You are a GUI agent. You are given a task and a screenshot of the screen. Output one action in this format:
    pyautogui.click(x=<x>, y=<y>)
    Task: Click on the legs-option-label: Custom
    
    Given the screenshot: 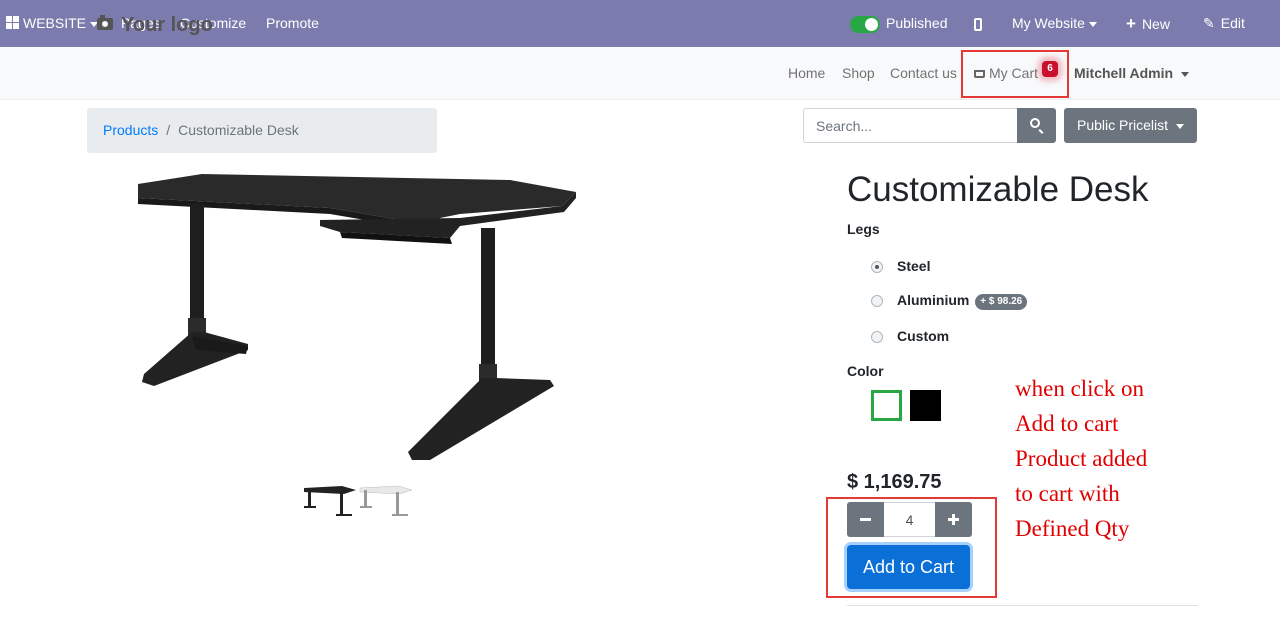 What is the action you would take?
    pyautogui.click(x=923, y=336)
    